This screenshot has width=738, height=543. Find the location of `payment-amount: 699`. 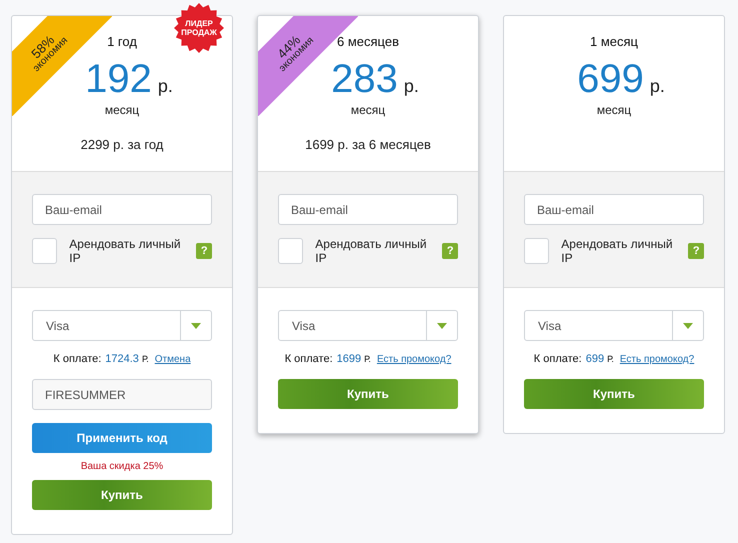

payment-amount: 699 is located at coordinates (595, 359).